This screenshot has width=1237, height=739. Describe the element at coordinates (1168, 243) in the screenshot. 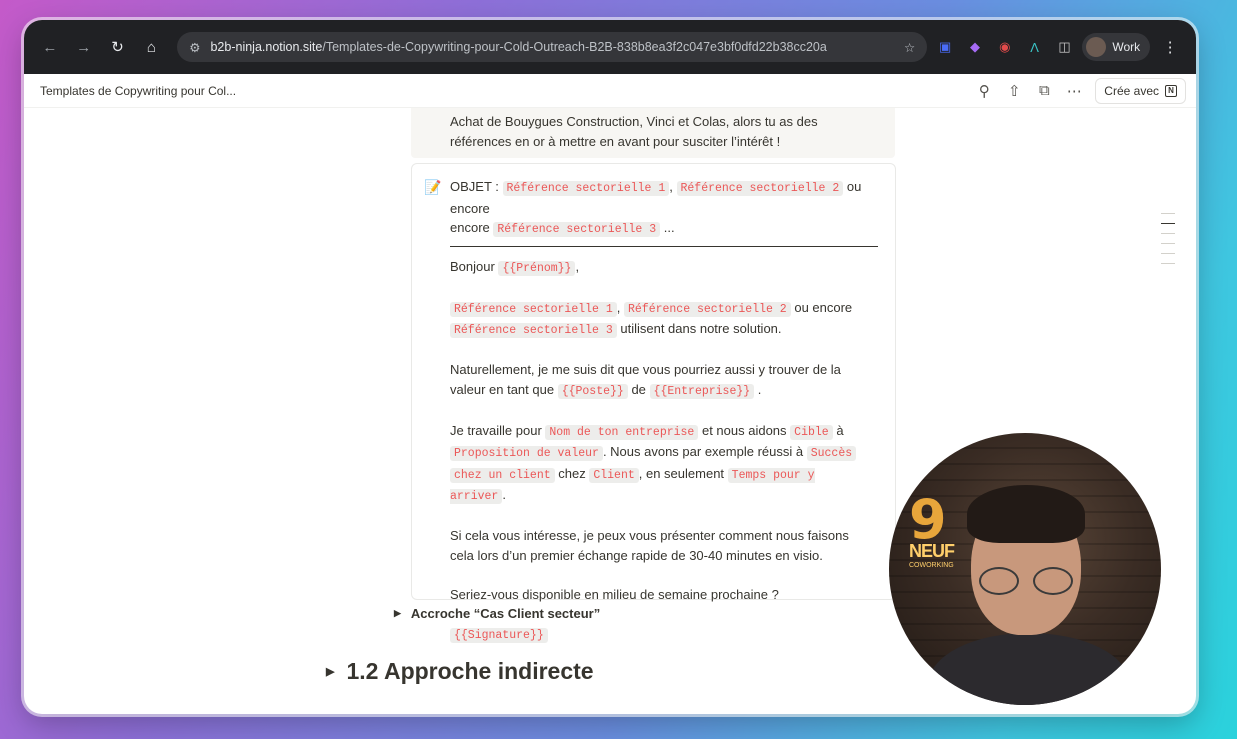

I see `page-outline-minimap` at that location.